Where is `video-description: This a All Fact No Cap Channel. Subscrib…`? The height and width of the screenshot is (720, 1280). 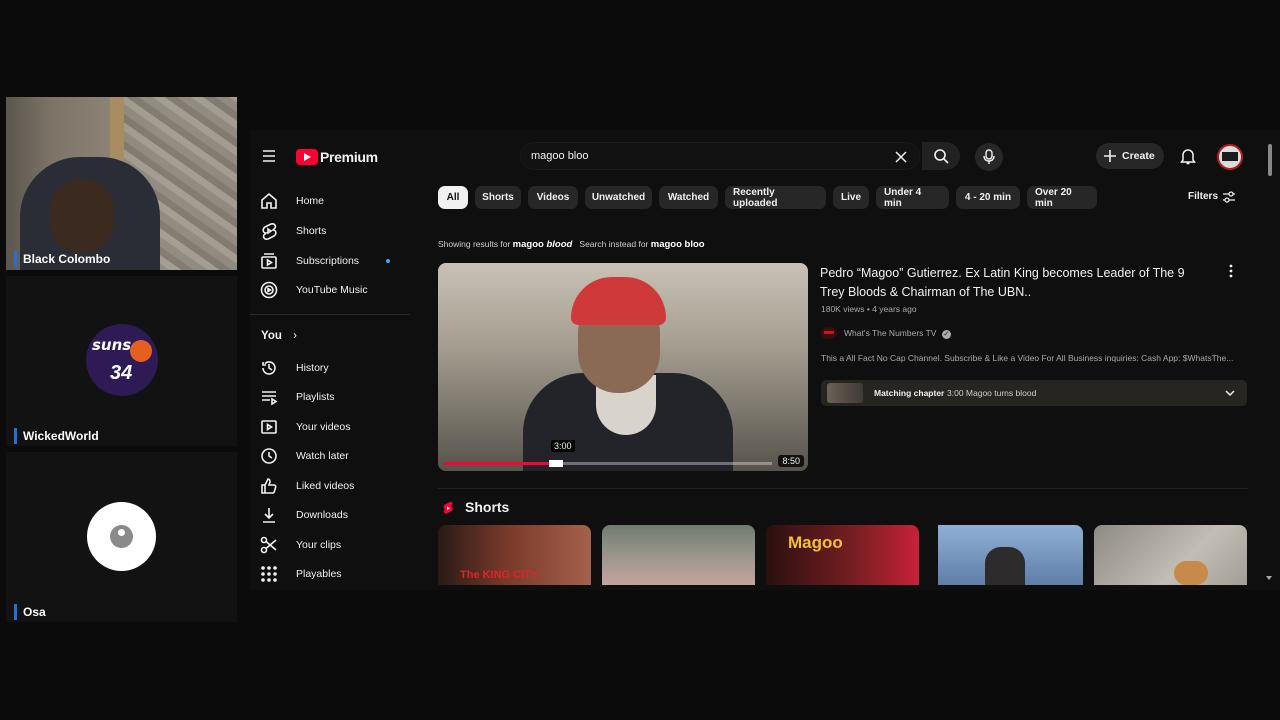 video-description: This a All Fact No Cap Channel. Subscrib… is located at coordinates (1027, 358).